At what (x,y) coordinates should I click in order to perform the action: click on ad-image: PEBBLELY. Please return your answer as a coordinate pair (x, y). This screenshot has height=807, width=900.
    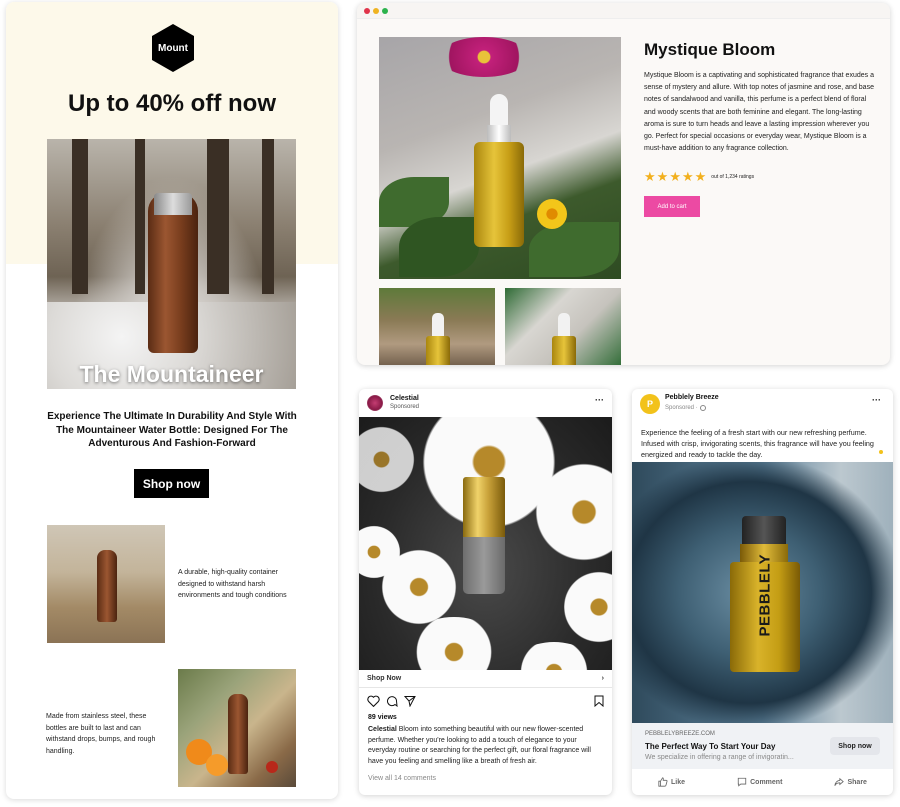
    Looking at the image, I should click on (762, 592).